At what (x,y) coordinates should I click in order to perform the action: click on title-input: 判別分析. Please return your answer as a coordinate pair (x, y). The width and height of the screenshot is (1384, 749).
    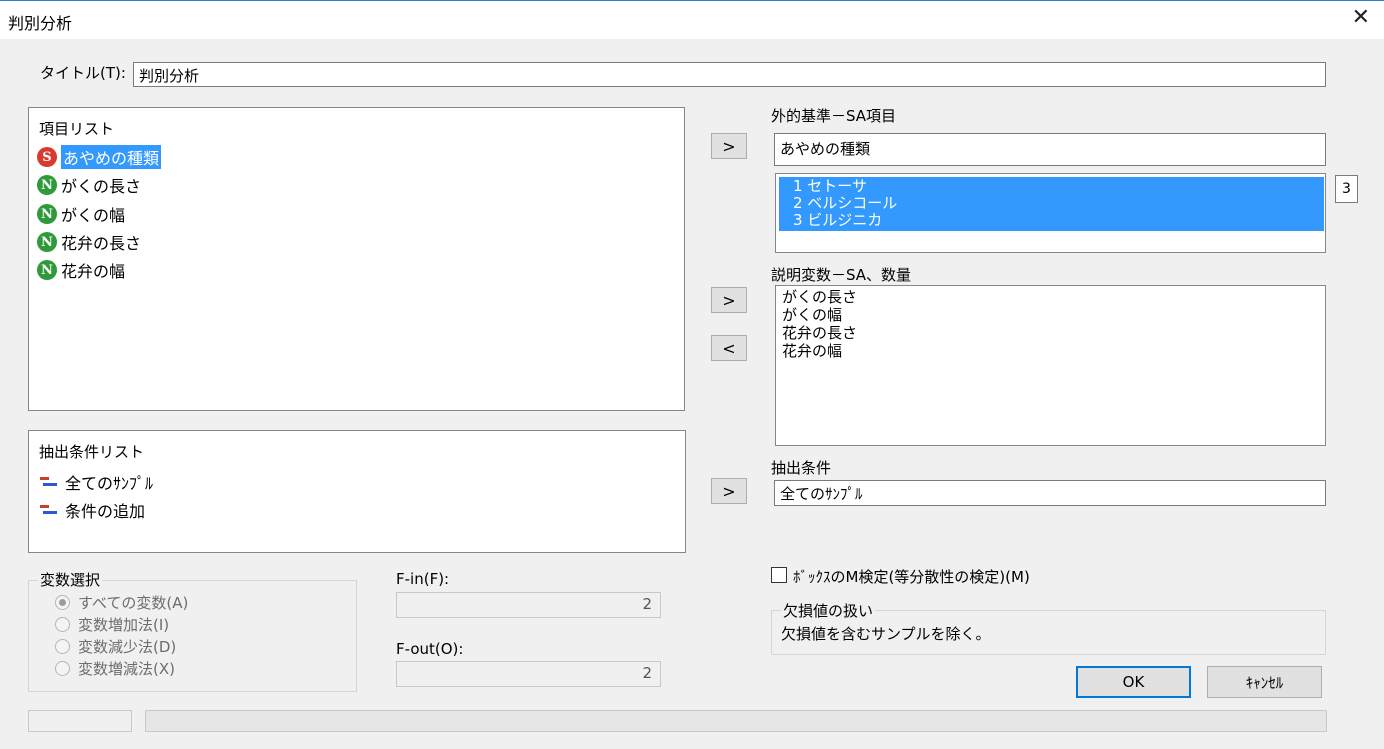
    Looking at the image, I should click on (729, 74).